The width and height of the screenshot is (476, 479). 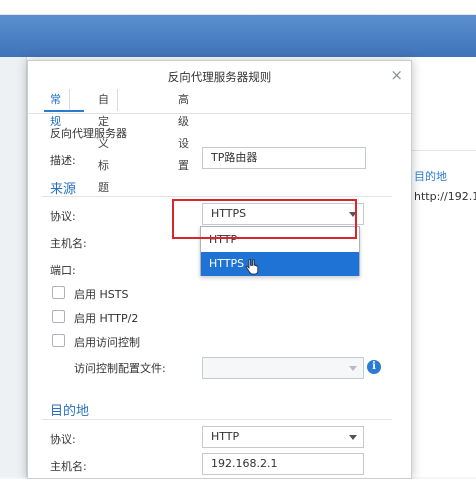 I want to click on tab-general: 常规, so click(x=56, y=108).